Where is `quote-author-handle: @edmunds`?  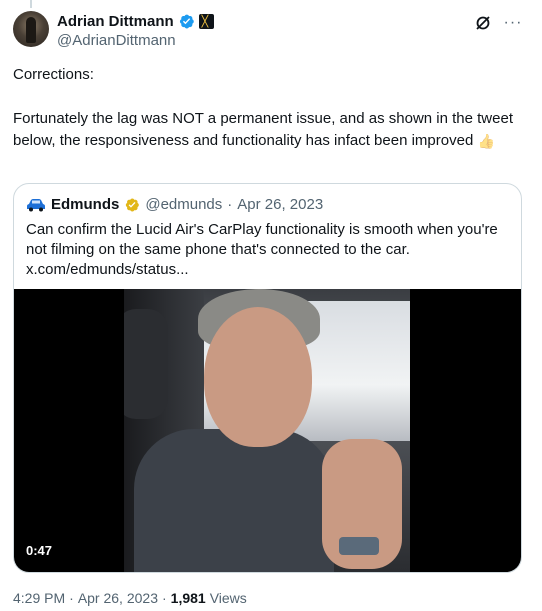
quote-author-handle: @edmunds is located at coordinates (183, 204).